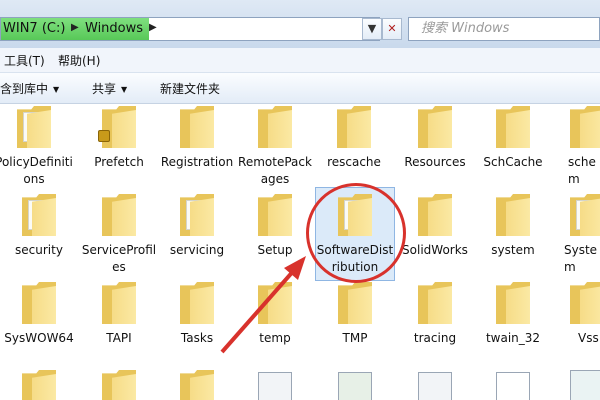 The height and width of the screenshot is (400, 600). I want to click on annotation-arrow, so click(263, 305).